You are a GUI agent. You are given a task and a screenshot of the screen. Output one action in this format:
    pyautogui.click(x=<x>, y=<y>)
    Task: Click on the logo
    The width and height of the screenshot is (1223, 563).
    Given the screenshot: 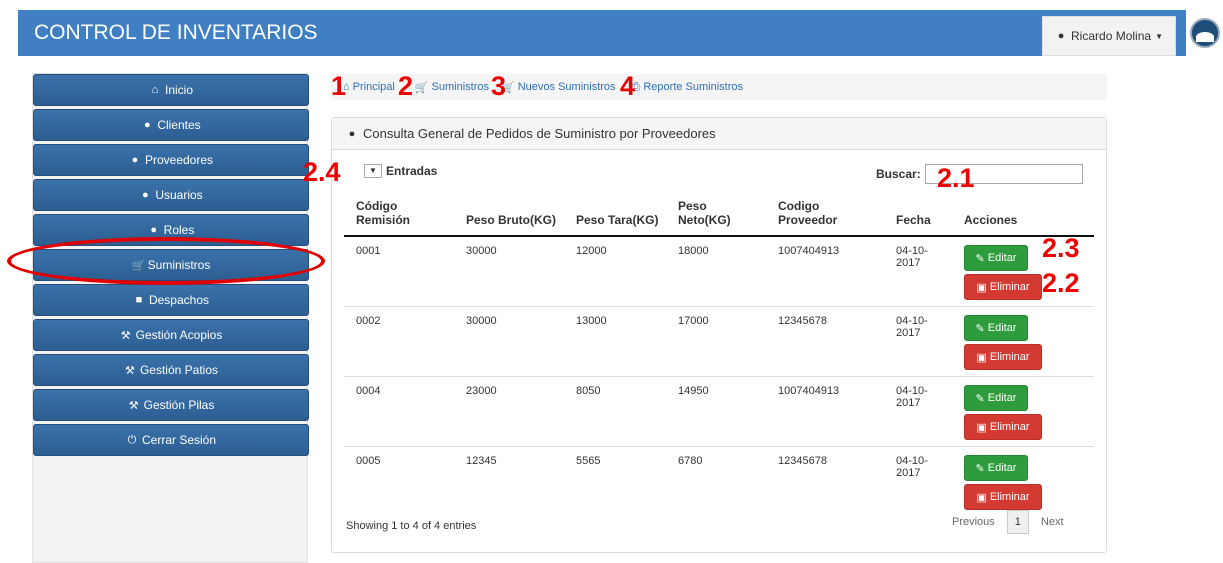 What is the action you would take?
    pyautogui.click(x=1204, y=33)
    